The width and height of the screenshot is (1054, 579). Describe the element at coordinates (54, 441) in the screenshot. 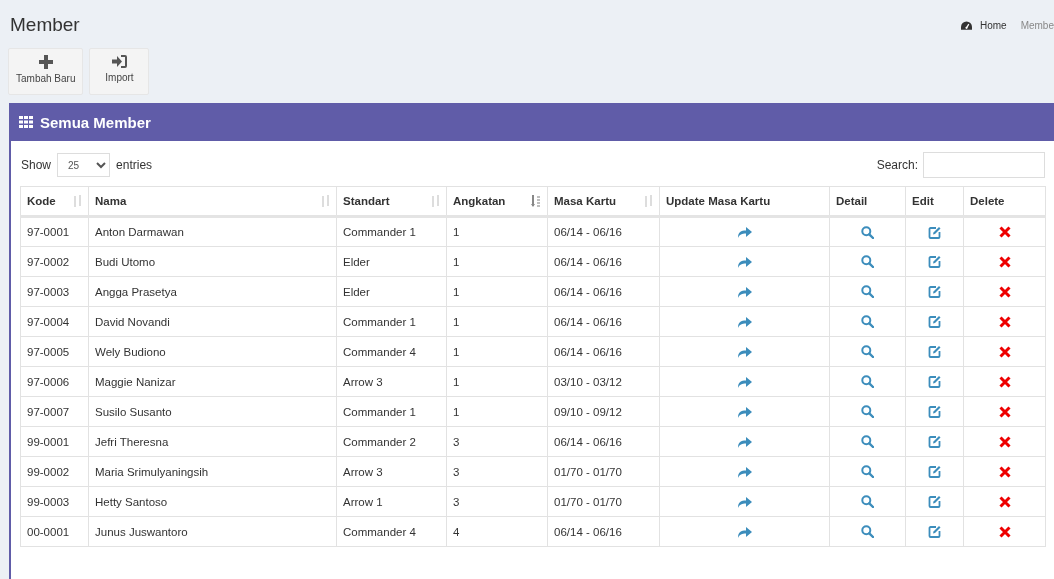

I see `table-cell: 99-0001` at that location.